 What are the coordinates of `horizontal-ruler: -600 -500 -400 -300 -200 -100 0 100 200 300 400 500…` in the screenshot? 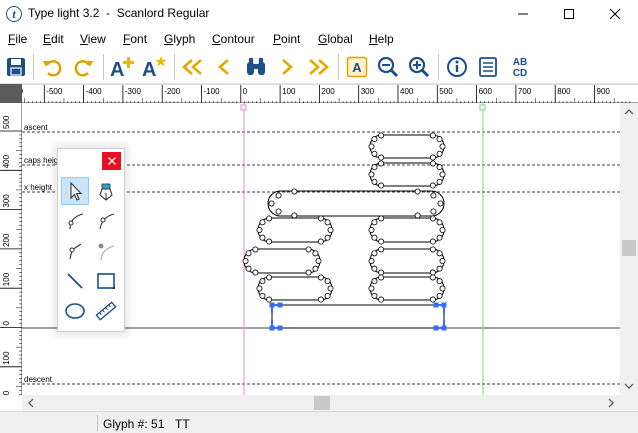 It's located at (321, 94).